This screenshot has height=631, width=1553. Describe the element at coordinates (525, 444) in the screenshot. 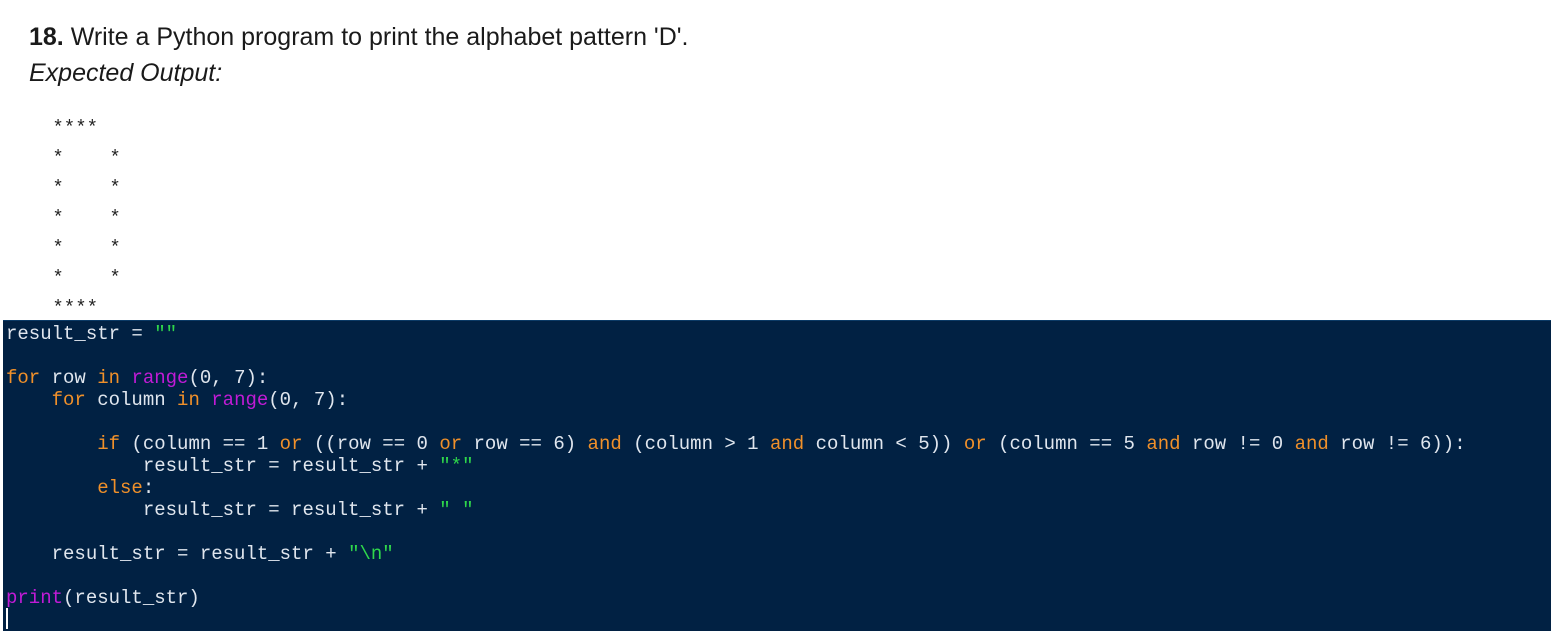

I see `code-text: row == 6)` at that location.